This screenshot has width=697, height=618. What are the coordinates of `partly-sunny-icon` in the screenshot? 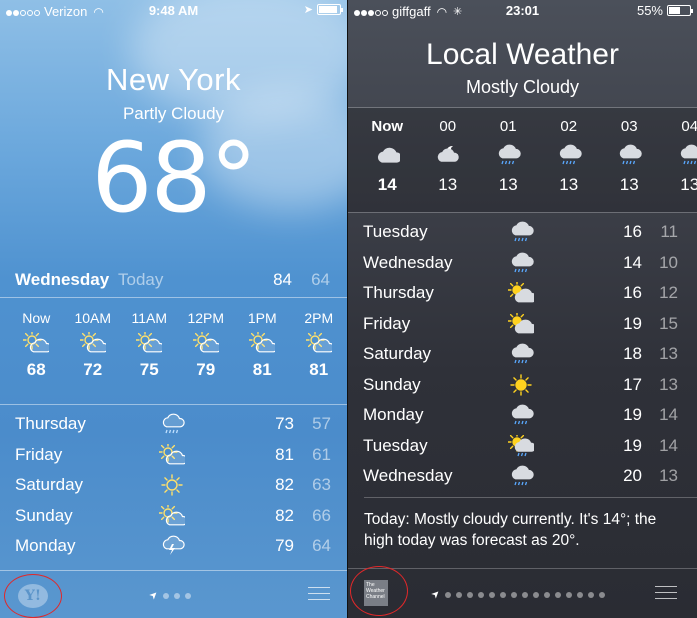 It's located at (172, 455).